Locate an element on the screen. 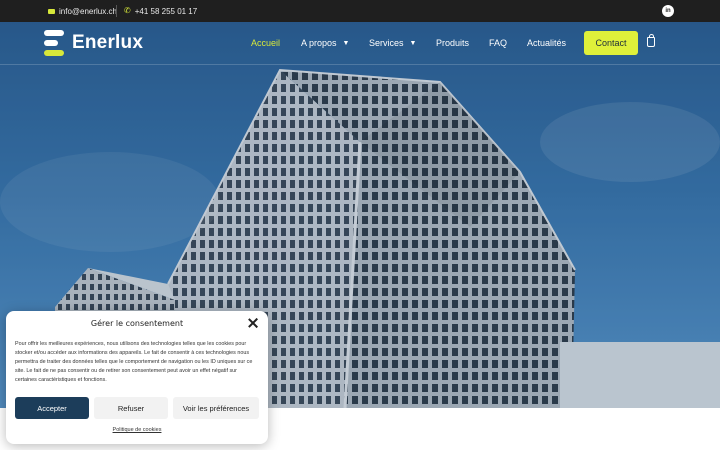 The height and width of the screenshot is (450, 720). consent-title: Gérer le consentement is located at coordinates (137, 323).